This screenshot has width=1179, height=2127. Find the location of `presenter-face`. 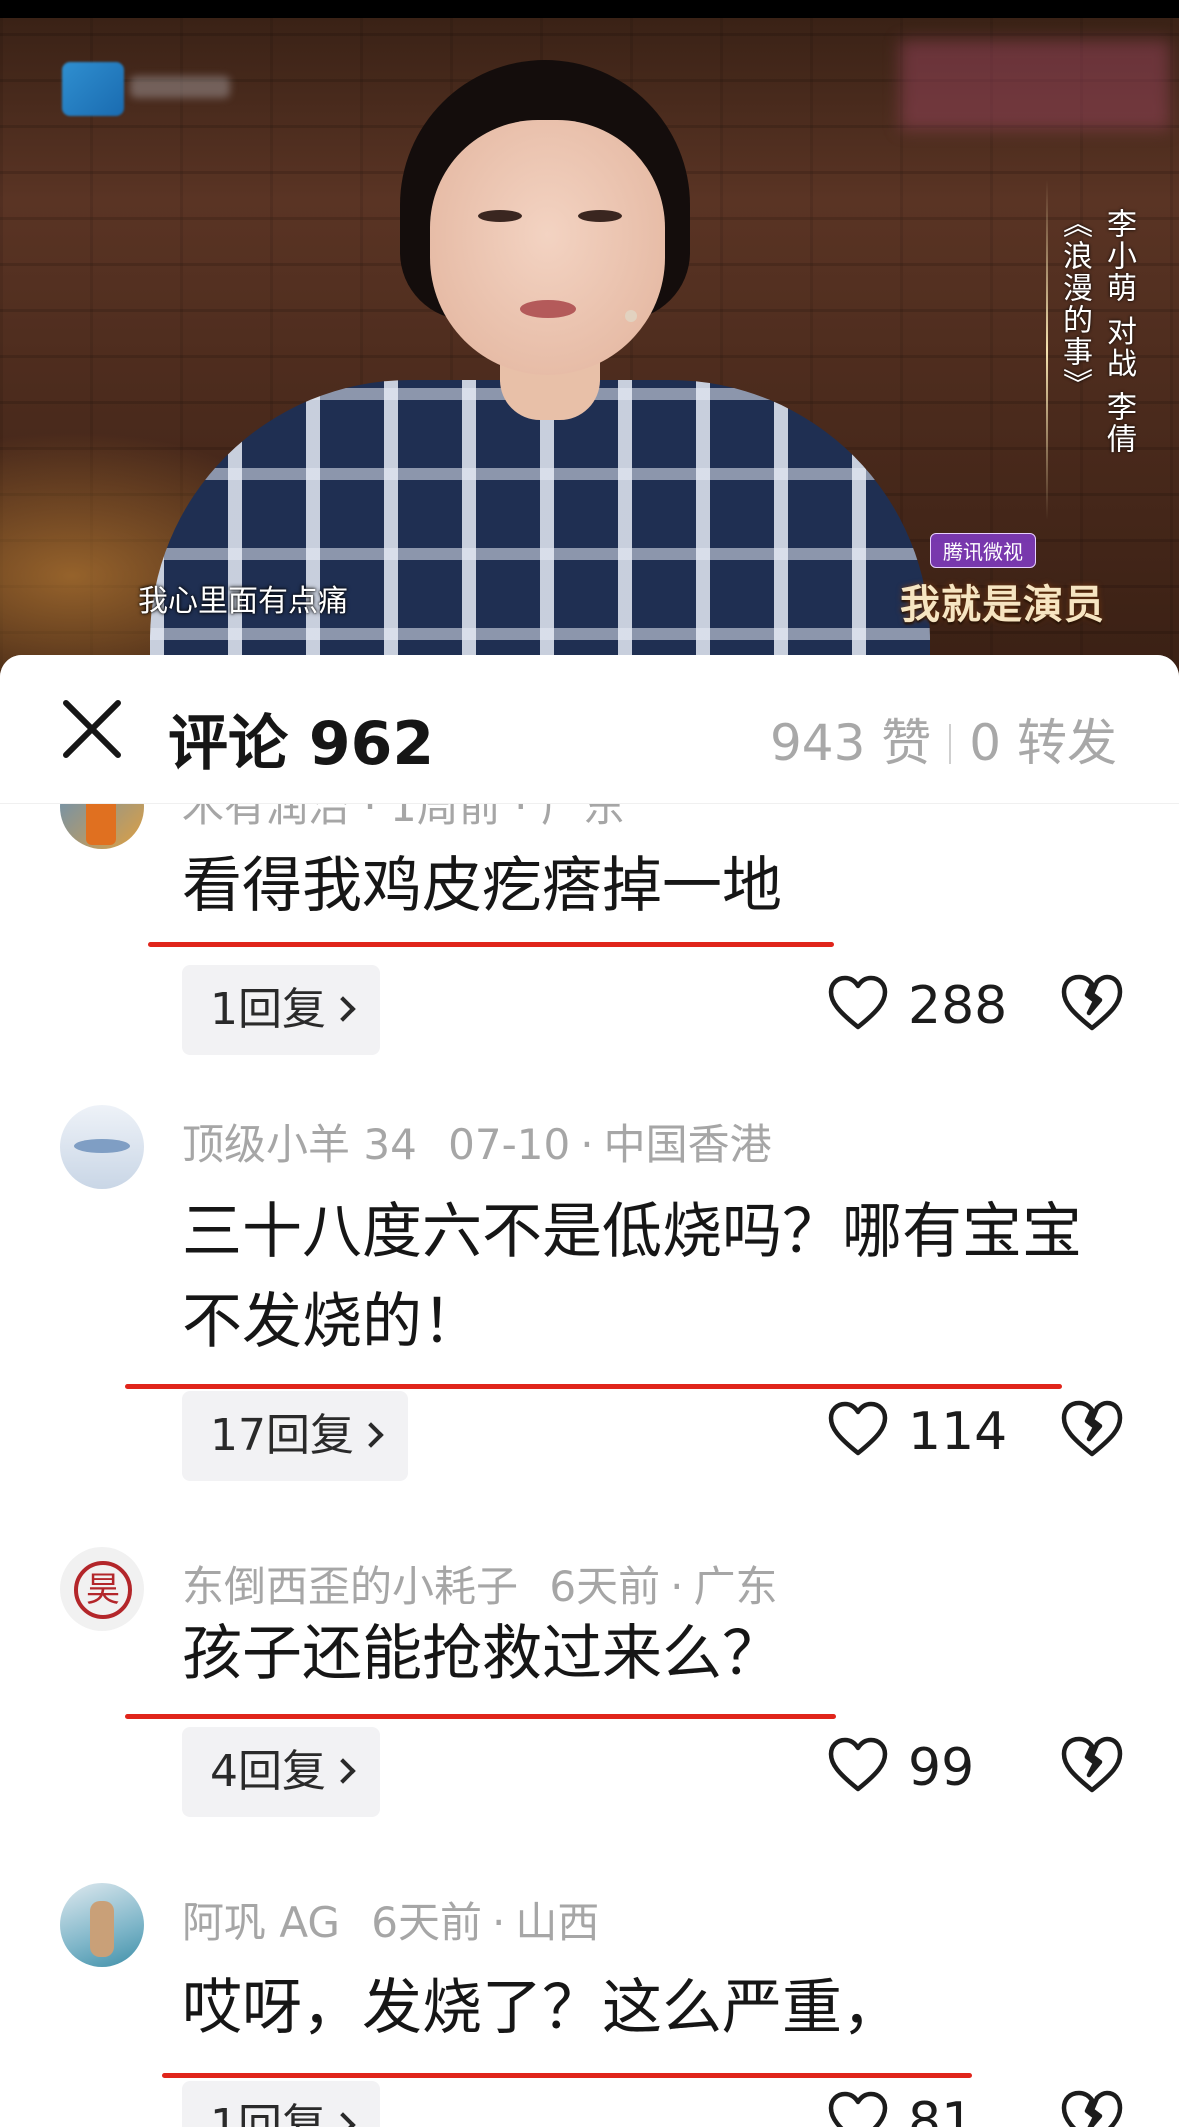

presenter-face is located at coordinates (547, 247).